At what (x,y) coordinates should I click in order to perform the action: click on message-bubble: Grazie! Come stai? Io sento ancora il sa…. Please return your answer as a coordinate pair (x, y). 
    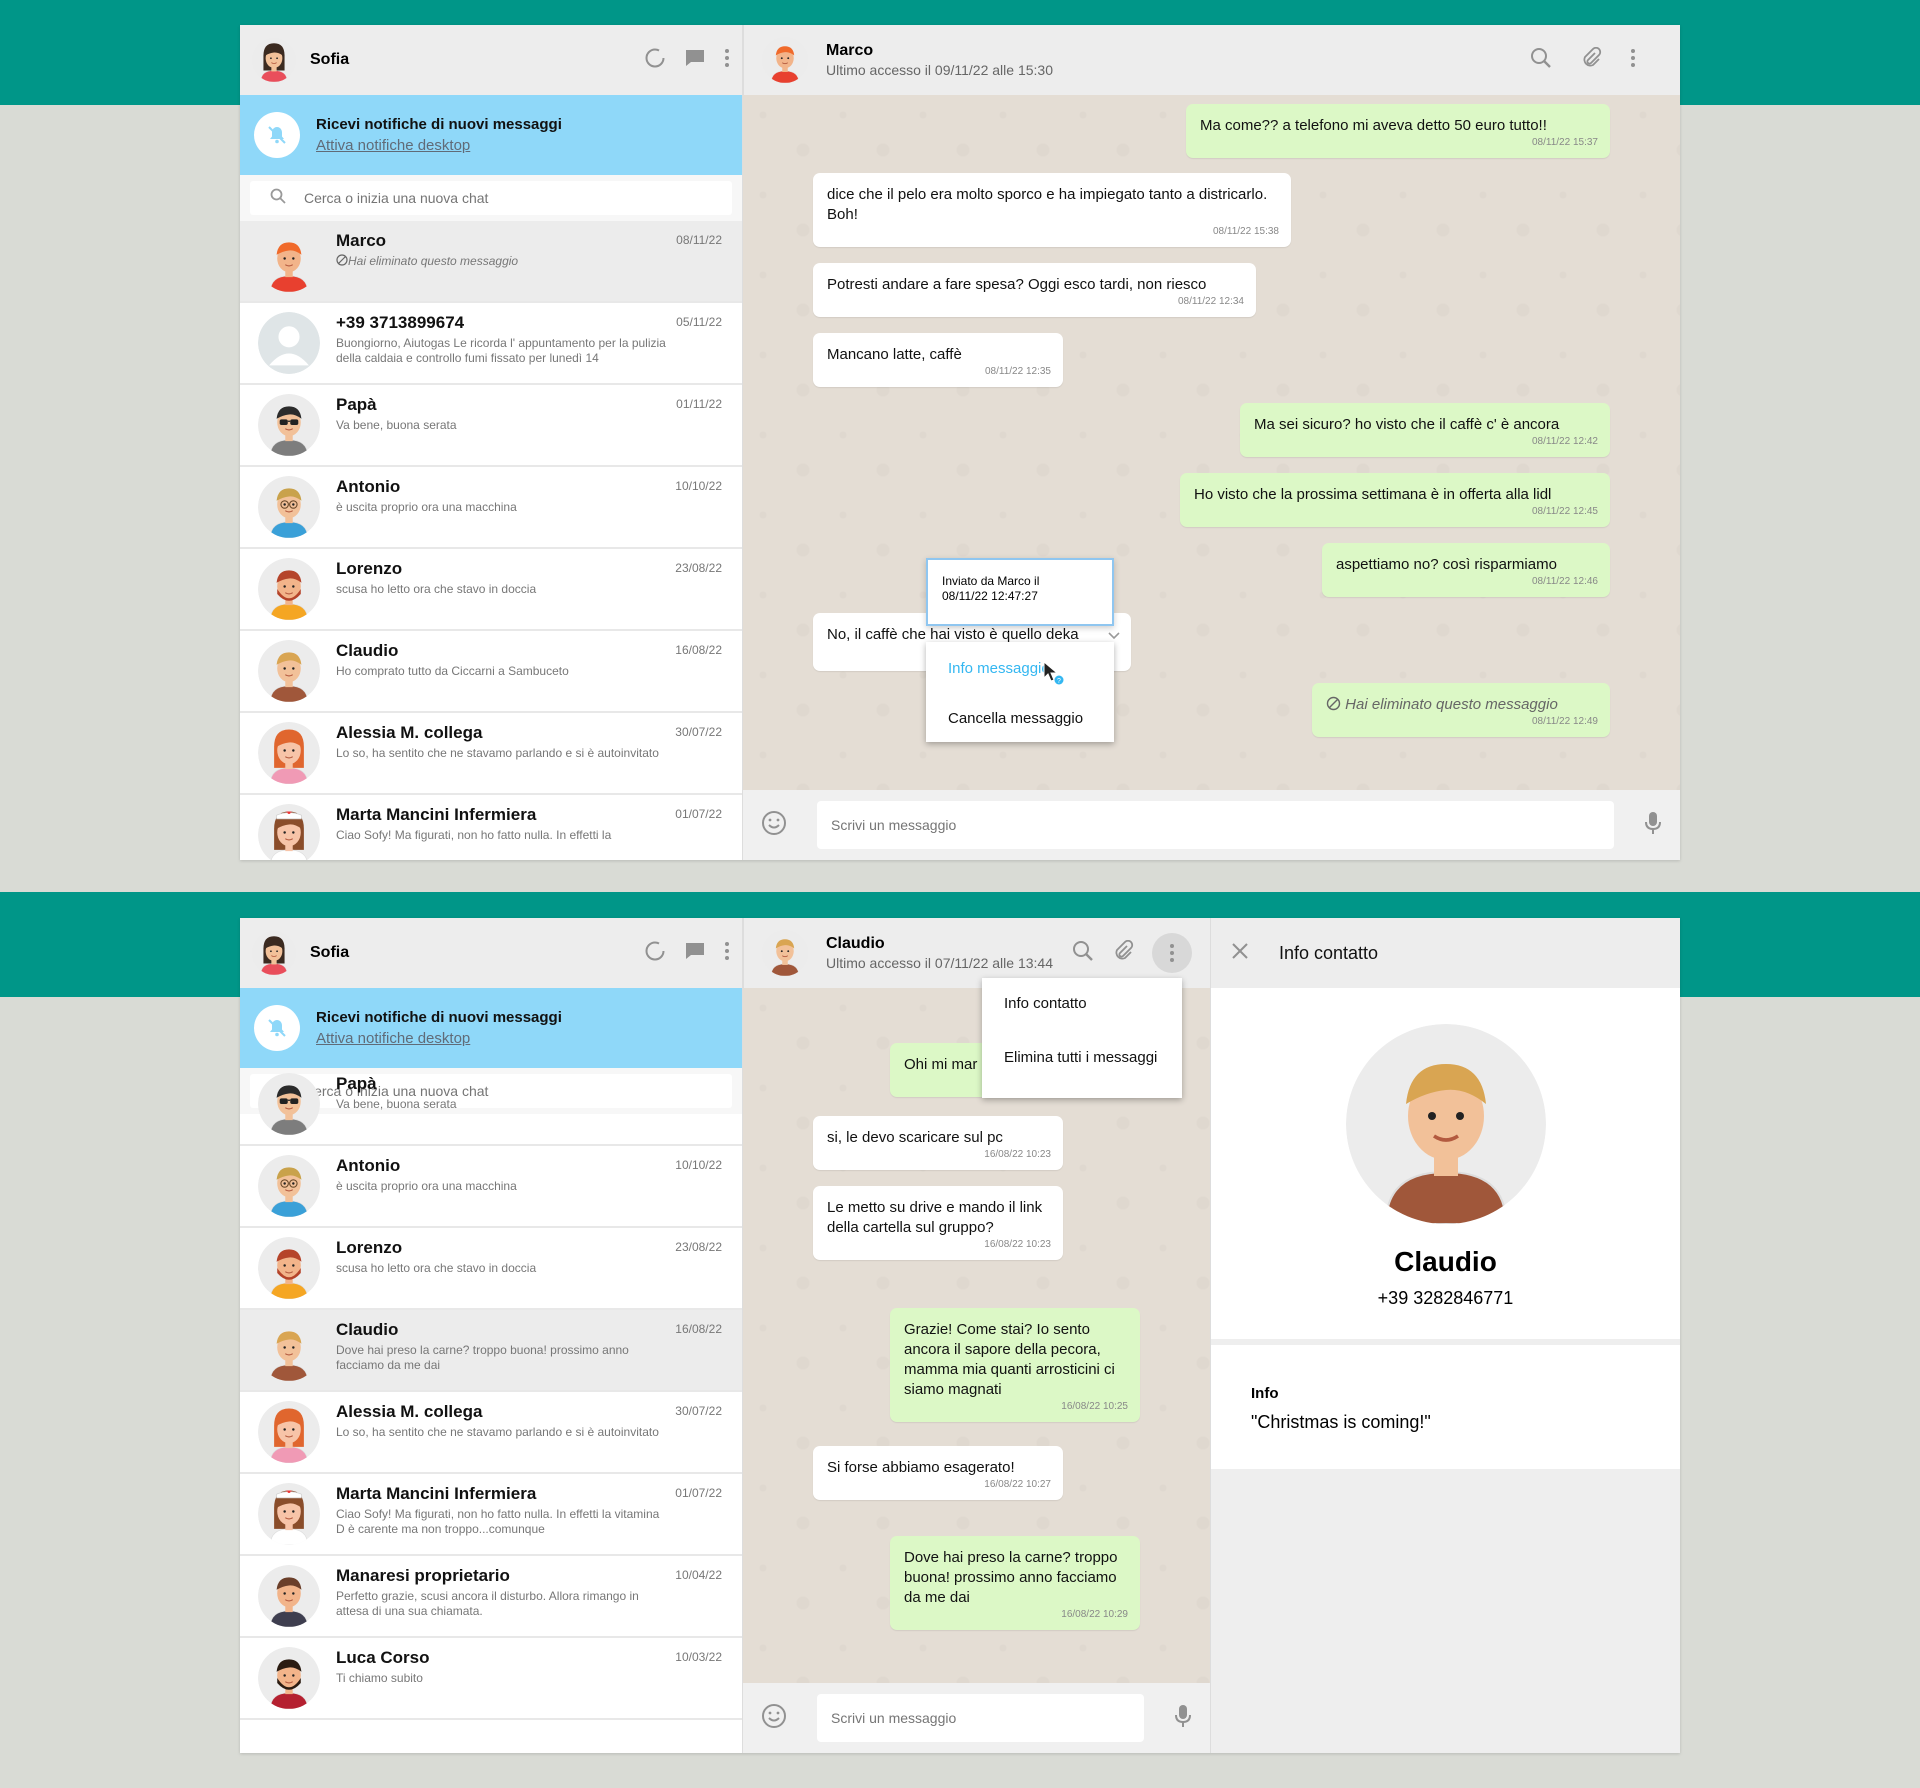
    Looking at the image, I should click on (1015, 1365).